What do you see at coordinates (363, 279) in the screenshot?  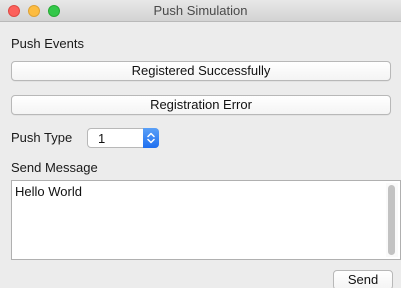 I see `send-button: Send` at bounding box center [363, 279].